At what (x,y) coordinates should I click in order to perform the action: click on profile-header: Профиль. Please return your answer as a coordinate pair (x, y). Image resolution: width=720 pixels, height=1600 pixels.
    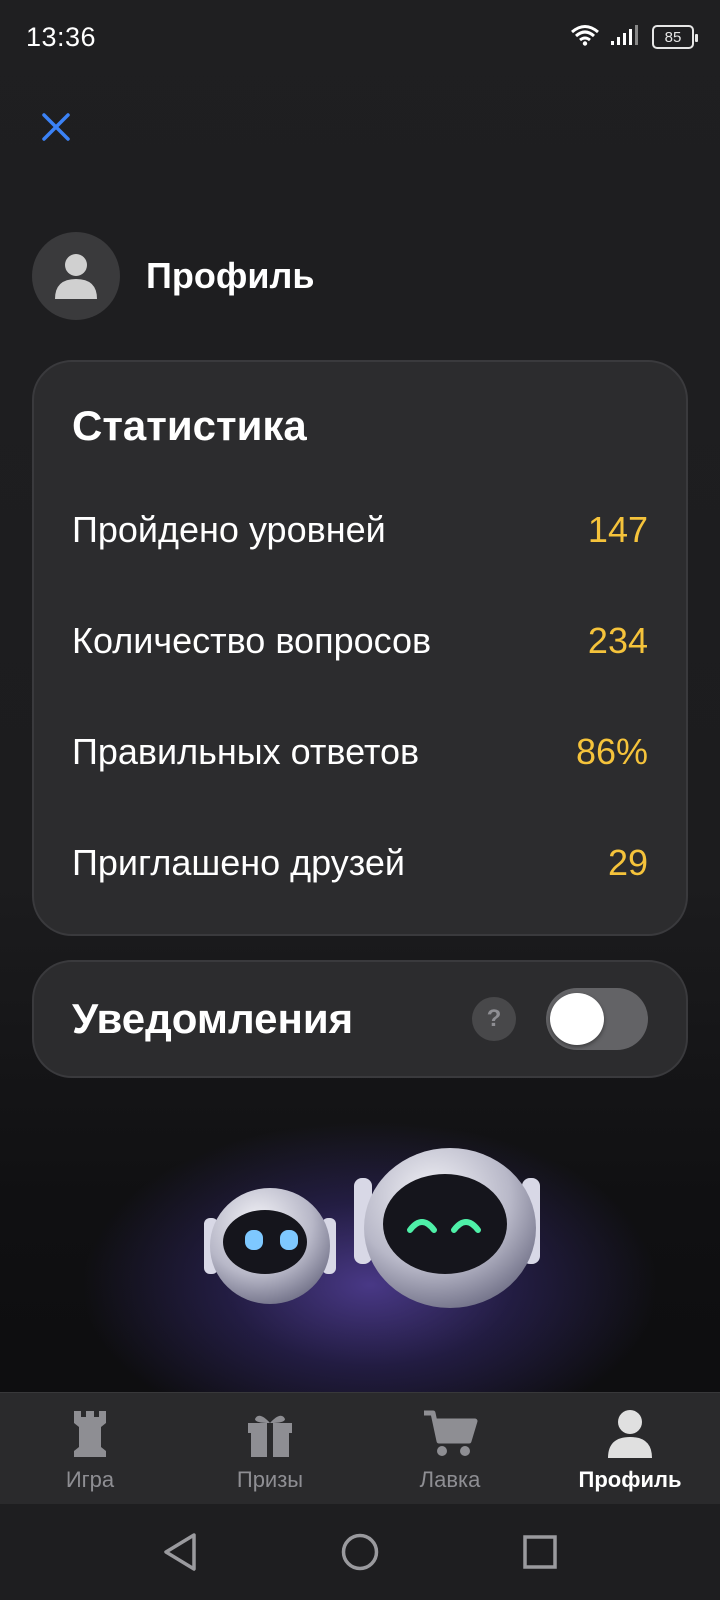
    Looking at the image, I should click on (173, 276).